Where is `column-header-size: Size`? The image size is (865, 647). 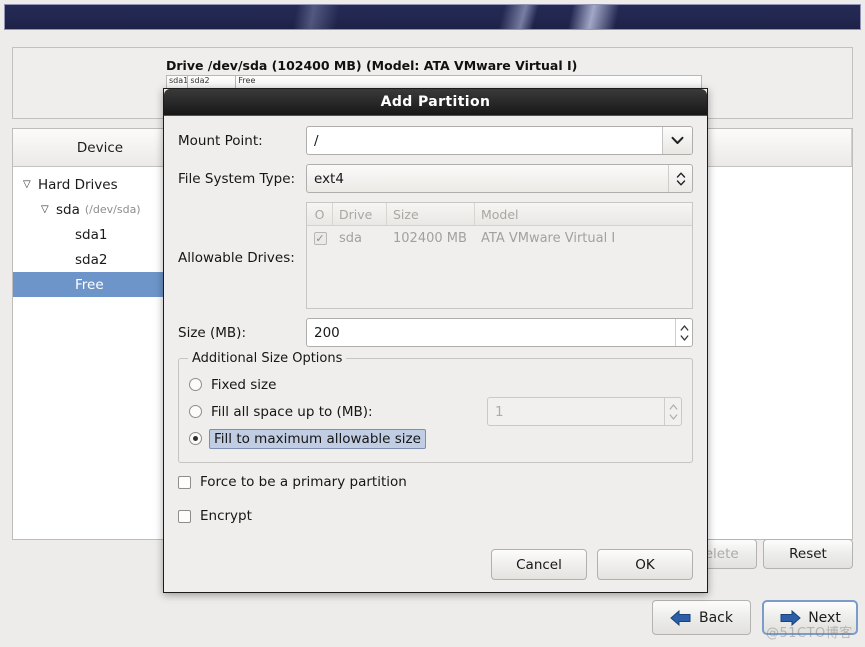
column-header-size: Size is located at coordinates (431, 214).